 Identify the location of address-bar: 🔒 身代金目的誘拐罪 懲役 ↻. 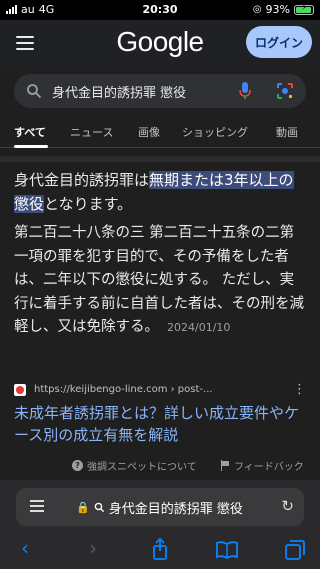
(160, 507).